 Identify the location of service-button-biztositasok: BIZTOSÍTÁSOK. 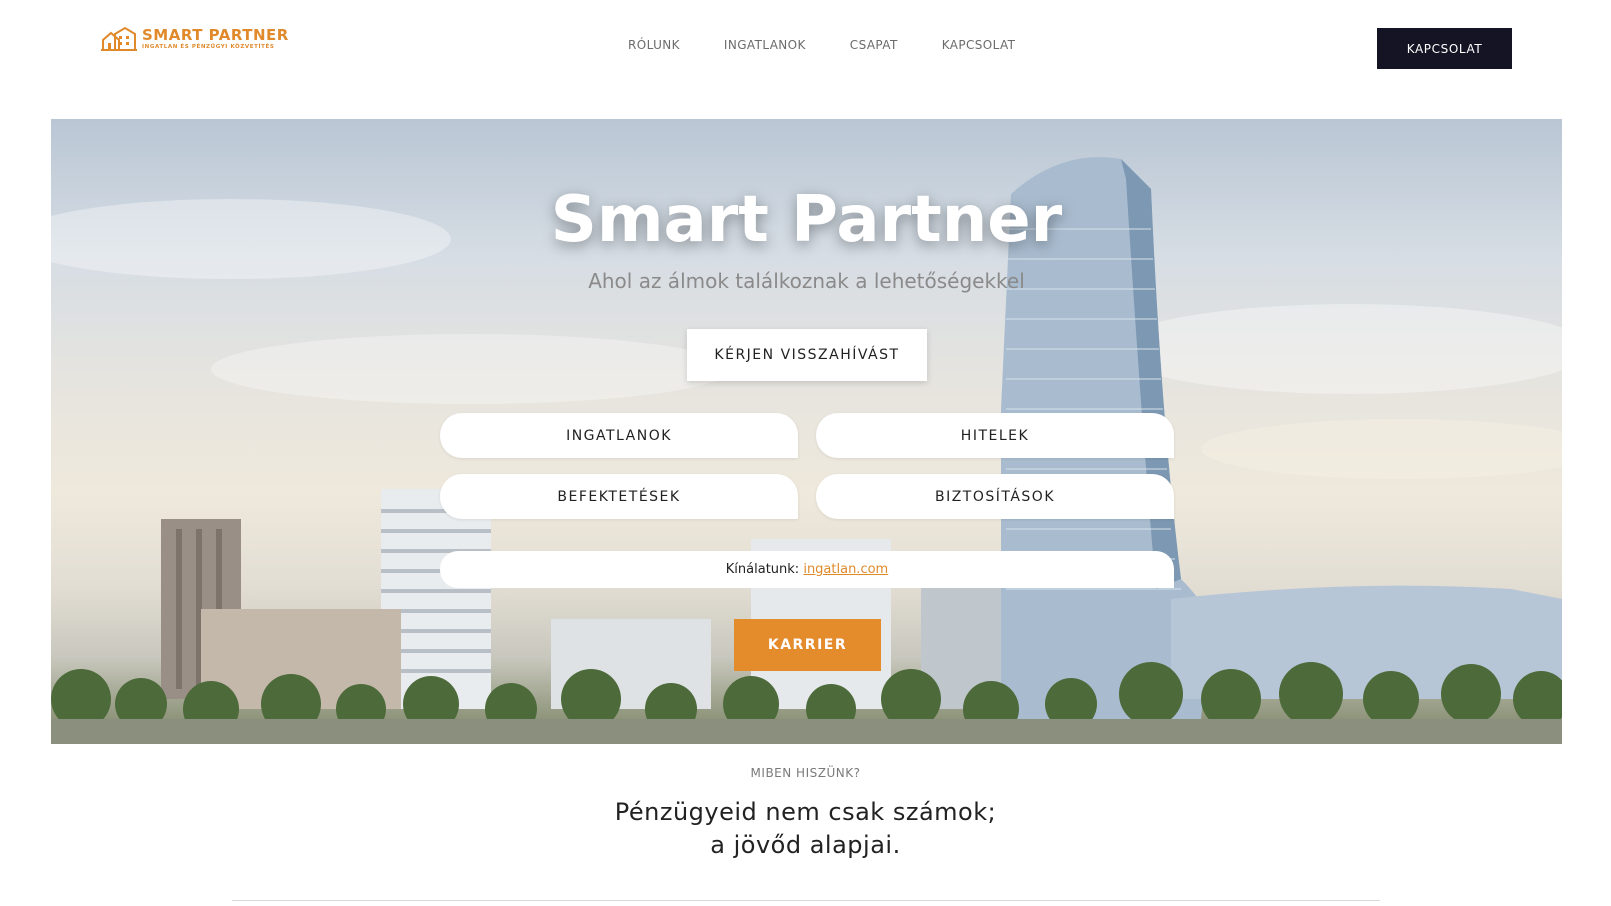
(995, 496).